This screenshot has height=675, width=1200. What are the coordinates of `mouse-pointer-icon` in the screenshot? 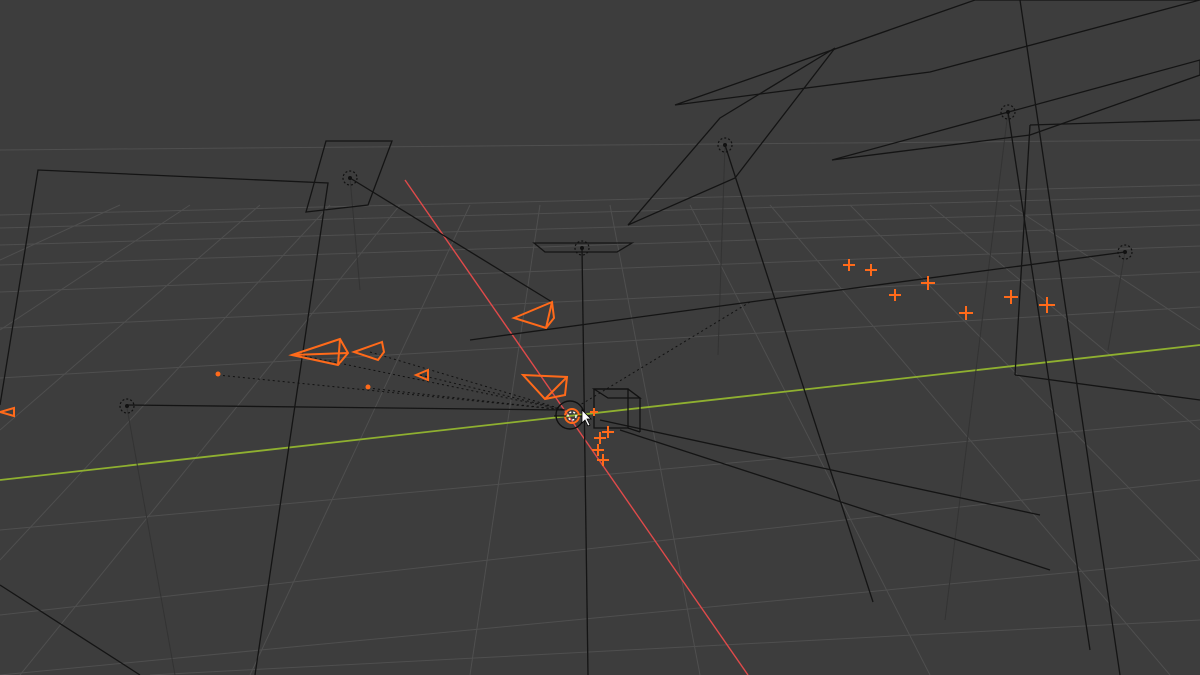 It's located at (586, 418).